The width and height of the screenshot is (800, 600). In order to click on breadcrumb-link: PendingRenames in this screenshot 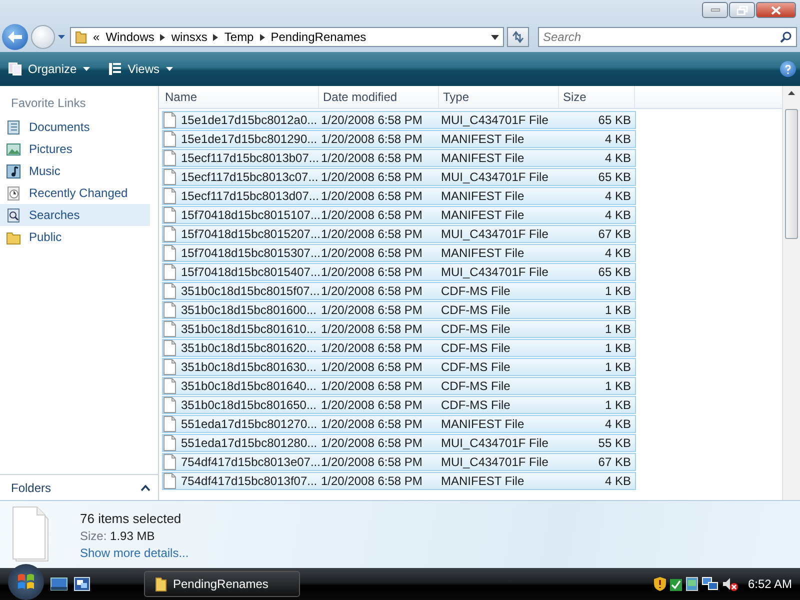, I will do `click(318, 37)`.